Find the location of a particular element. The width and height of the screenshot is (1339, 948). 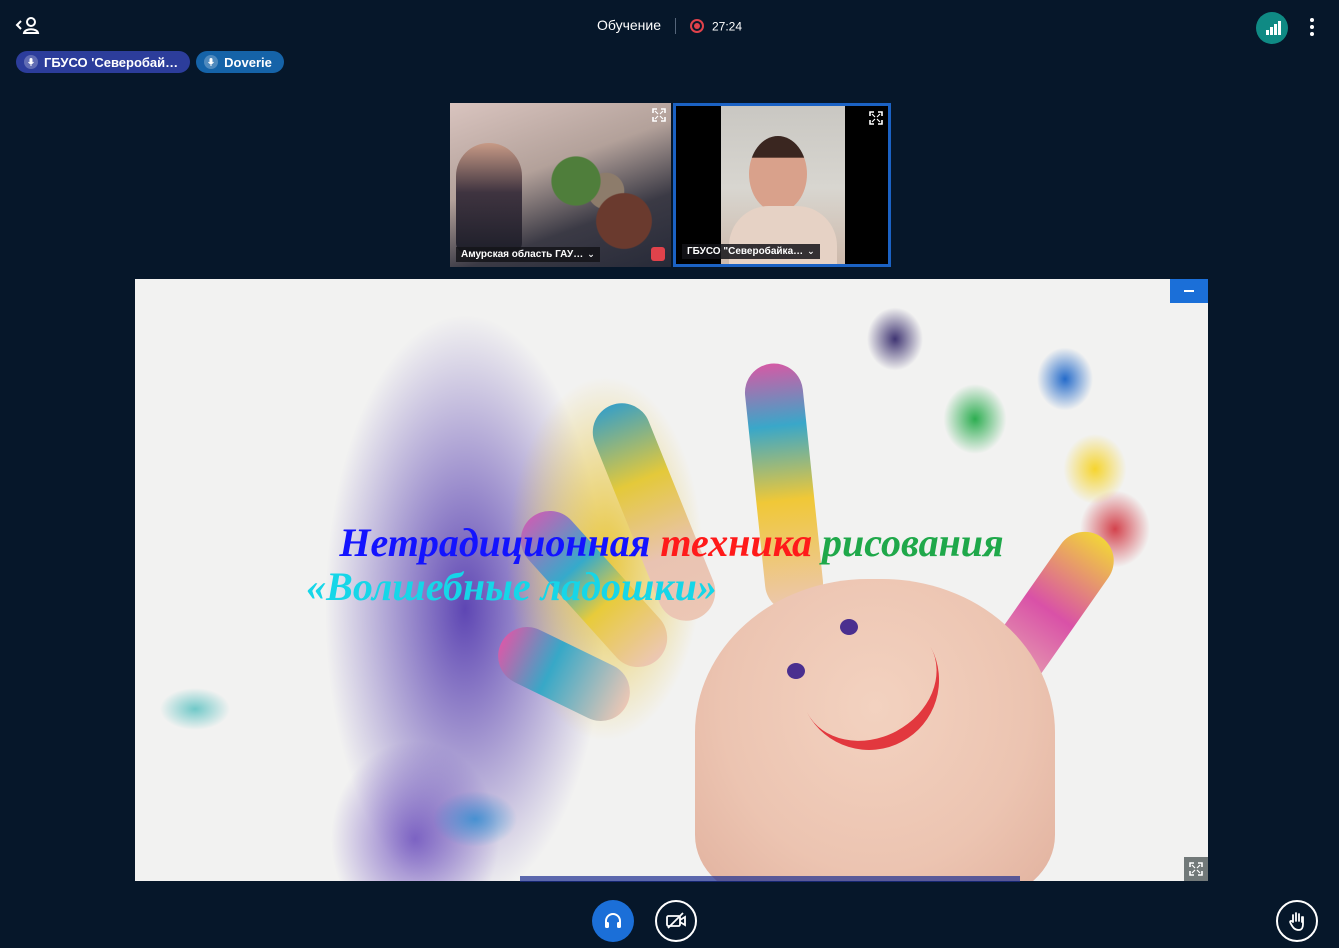

headphones-icon is located at coordinates (613, 920).